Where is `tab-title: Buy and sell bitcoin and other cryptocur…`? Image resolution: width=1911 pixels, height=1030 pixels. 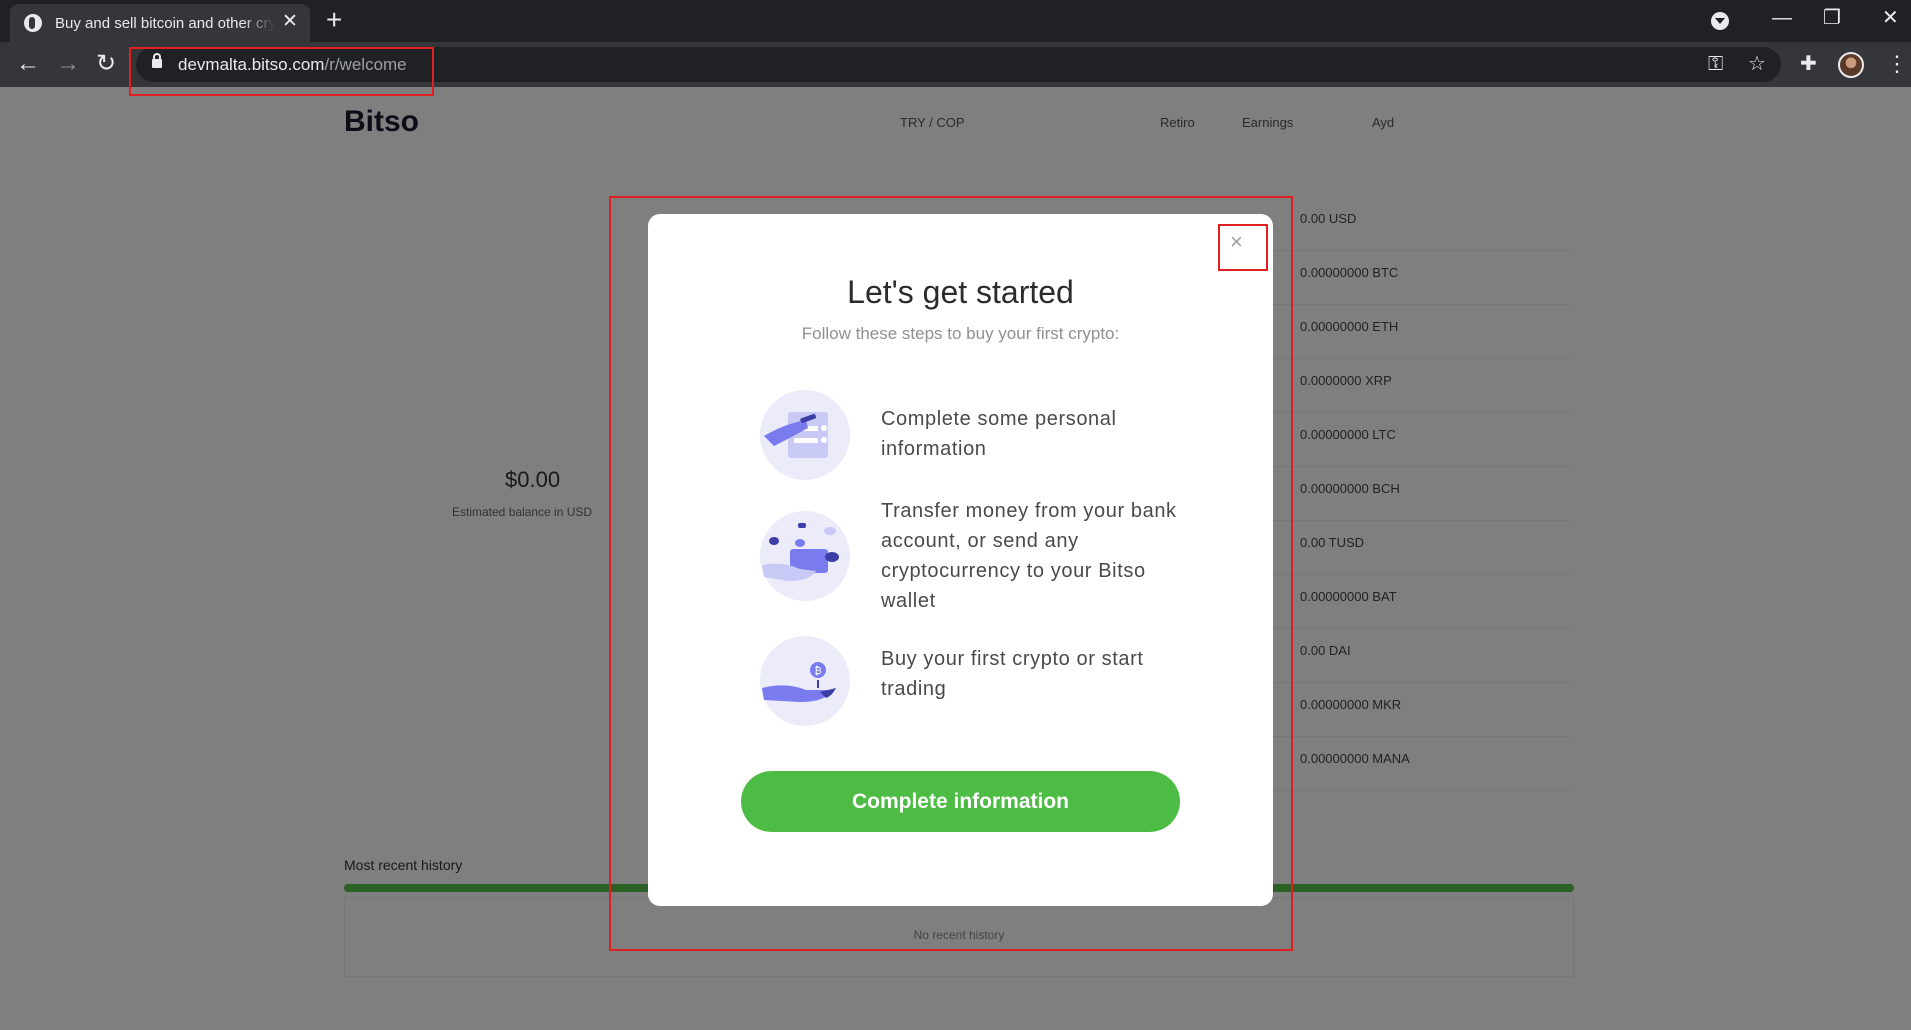 tab-title: Buy and sell bitcoin and other cryptocur… is located at coordinates (165, 23).